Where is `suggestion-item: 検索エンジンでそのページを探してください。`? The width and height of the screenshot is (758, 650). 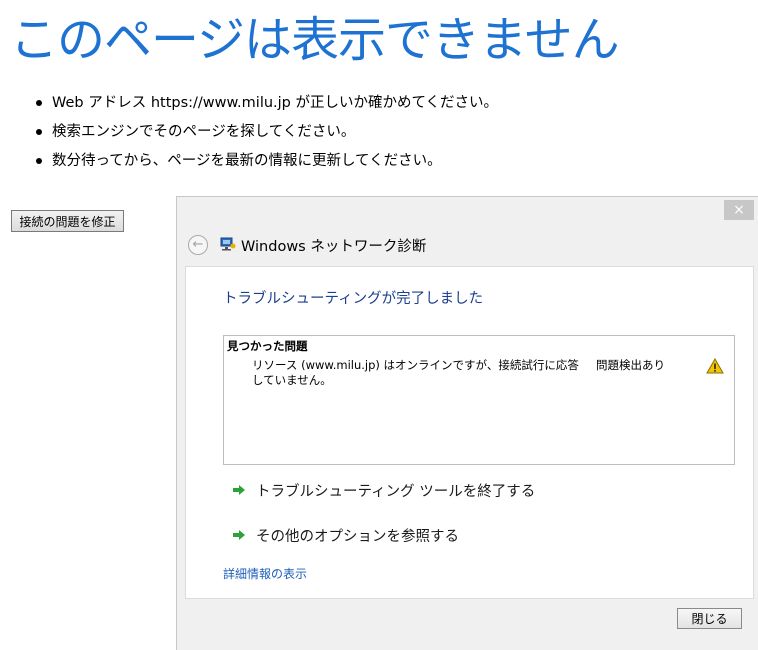 suggestion-item: 検索エンジンでそのページを探してください。 is located at coordinates (267, 135).